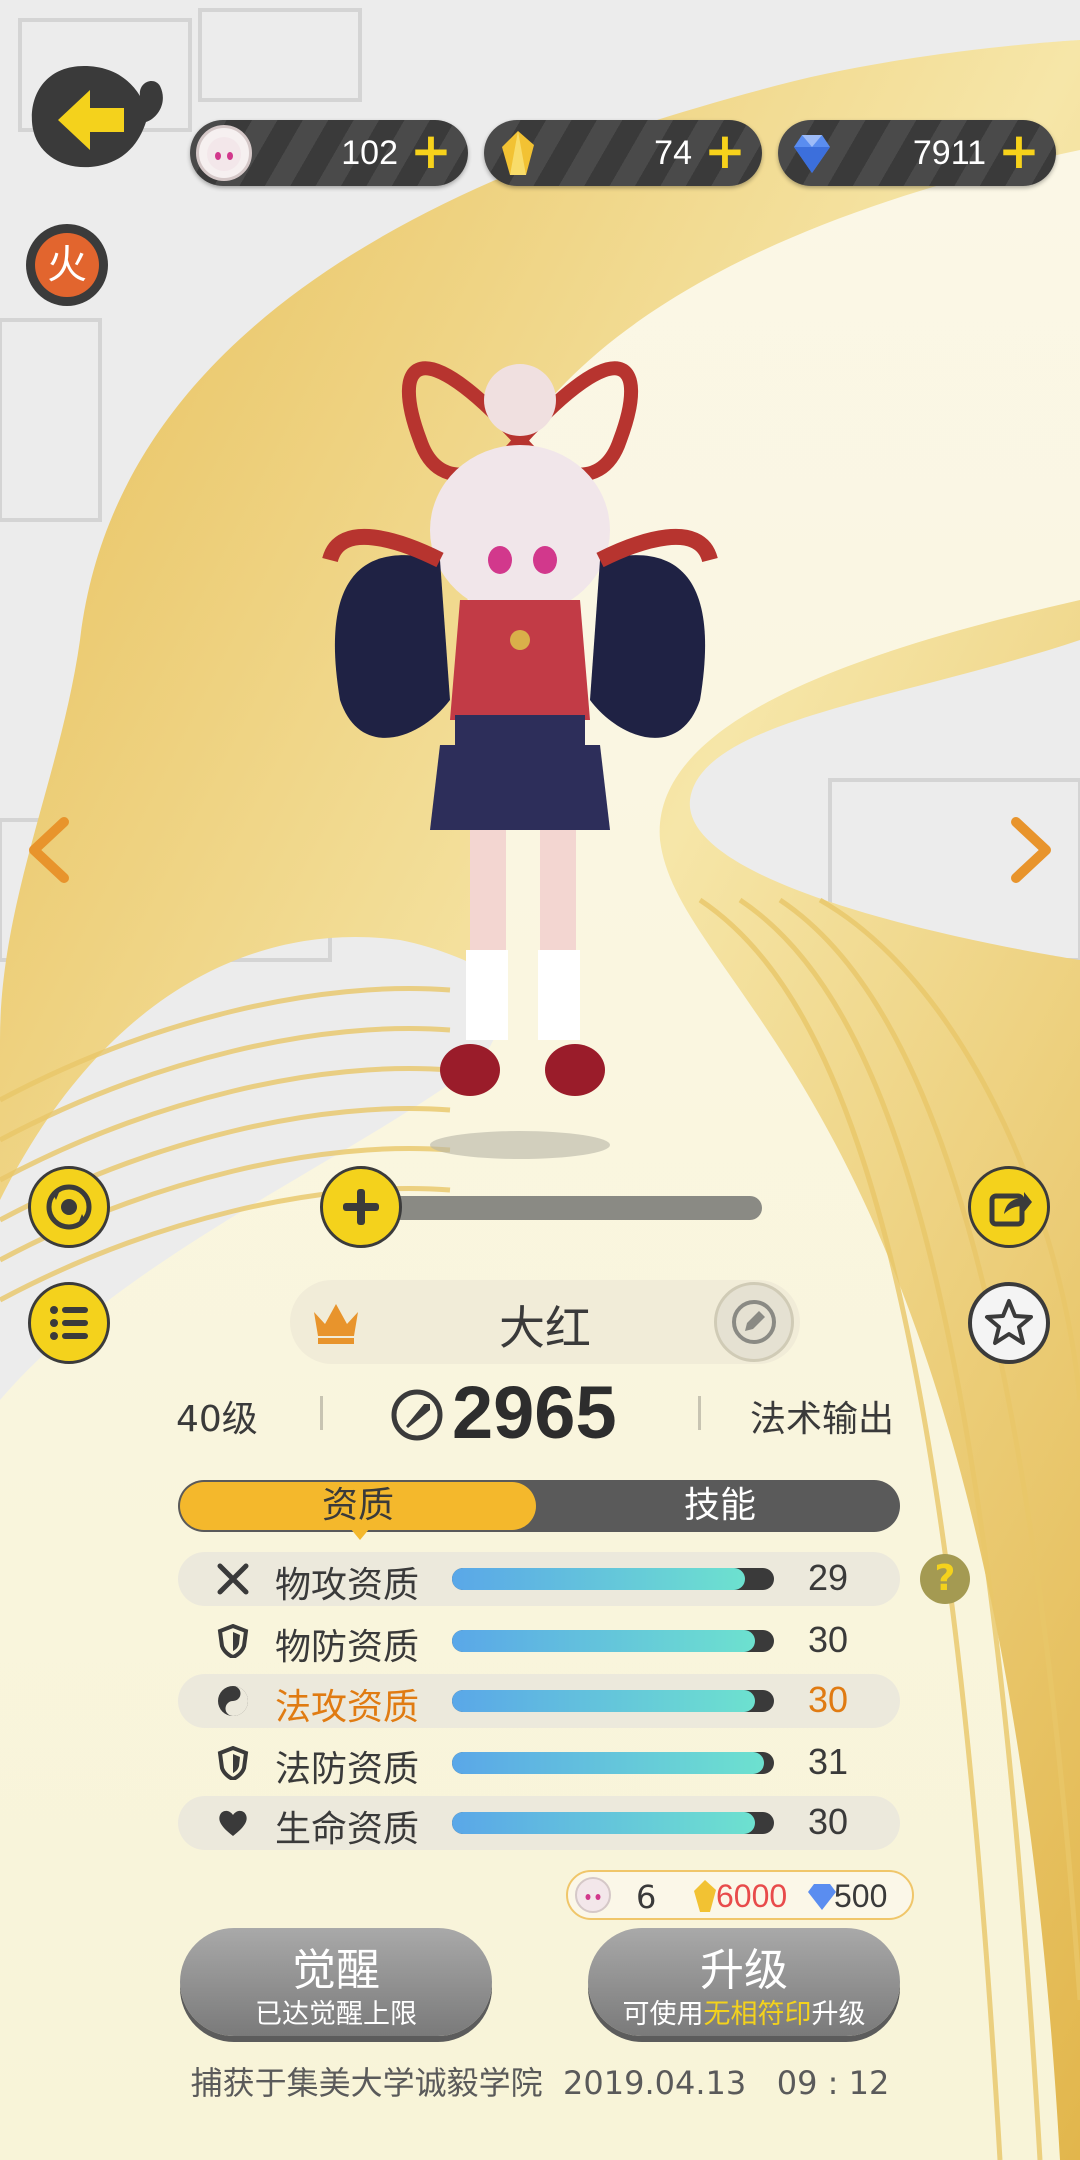 The height and width of the screenshot is (2160, 1080). I want to click on star-icon, so click(1009, 1322).